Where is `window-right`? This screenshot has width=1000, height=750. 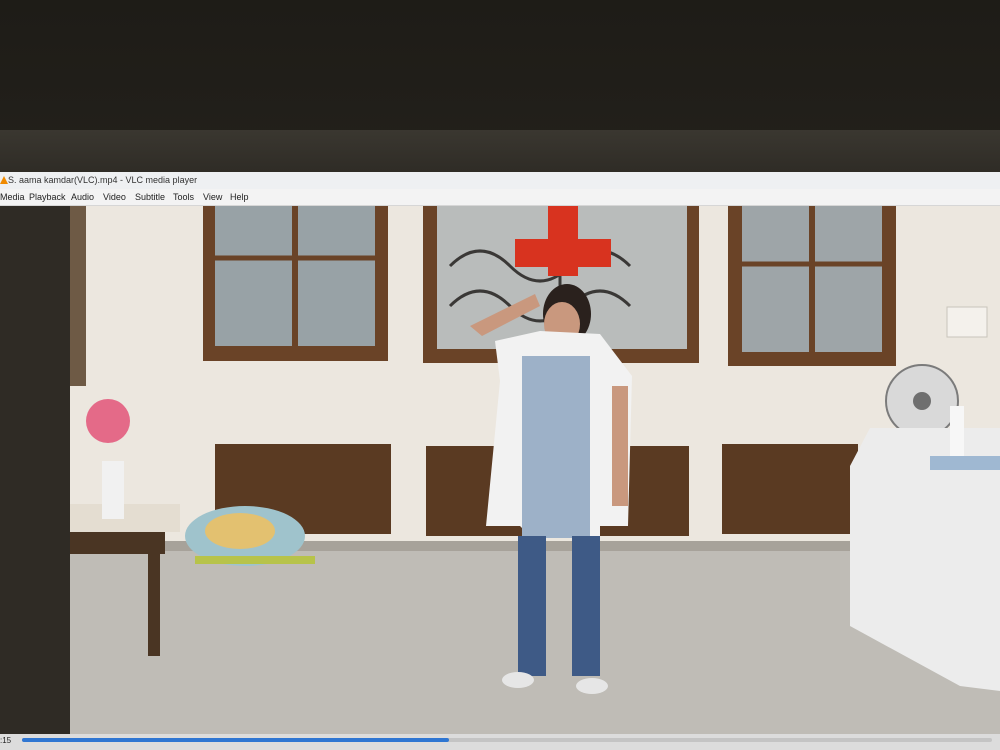
window-right is located at coordinates (812, 286).